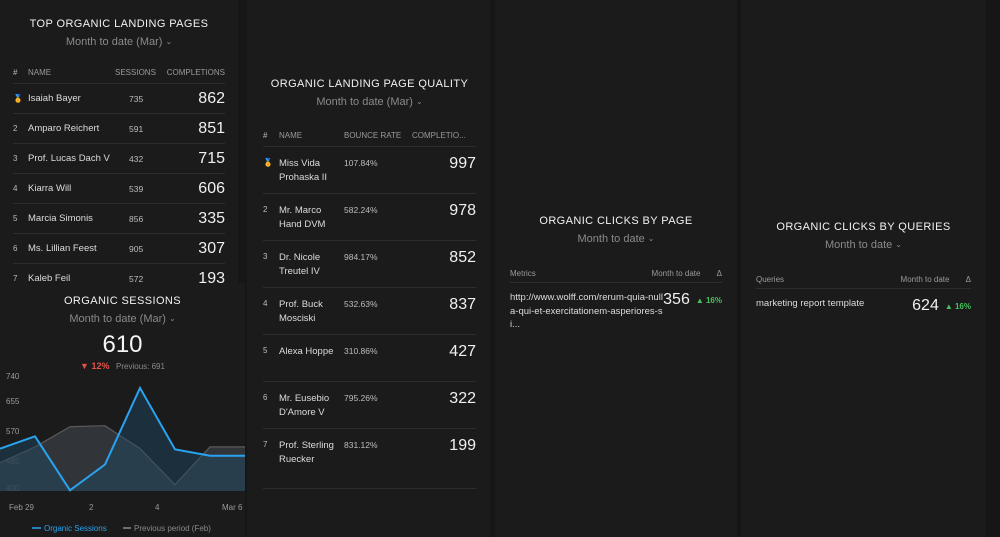 The image size is (1000, 537). What do you see at coordinates (136, 188) in the screenshot?
I see `row-sessions: 539` at bounding box center [136, 188].